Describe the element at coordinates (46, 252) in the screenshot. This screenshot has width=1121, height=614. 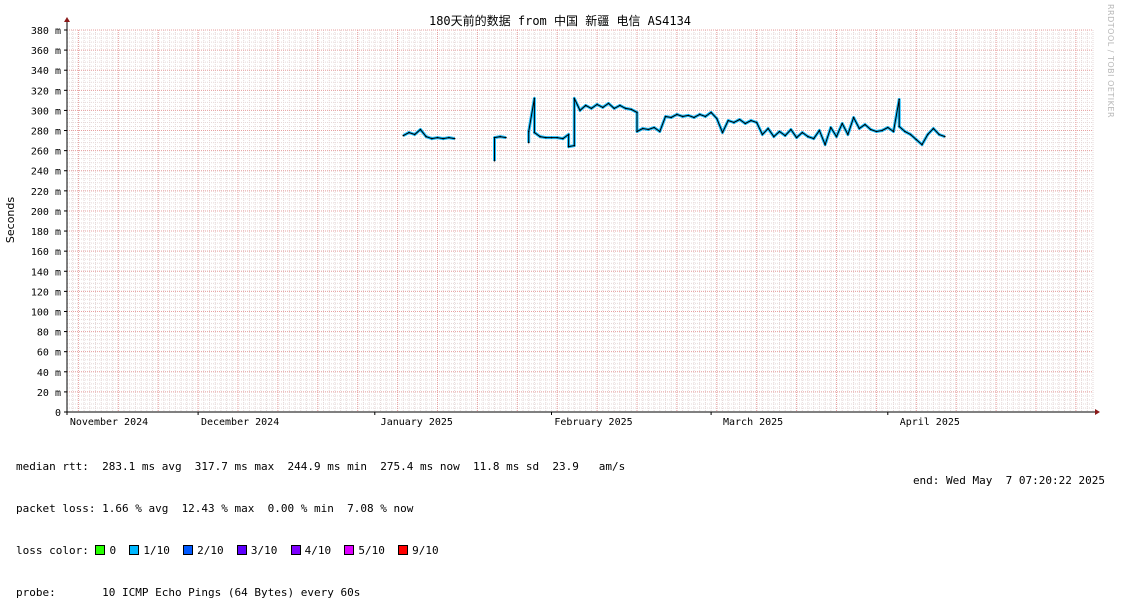
I see `y-tick-label: 160 m` at that location.